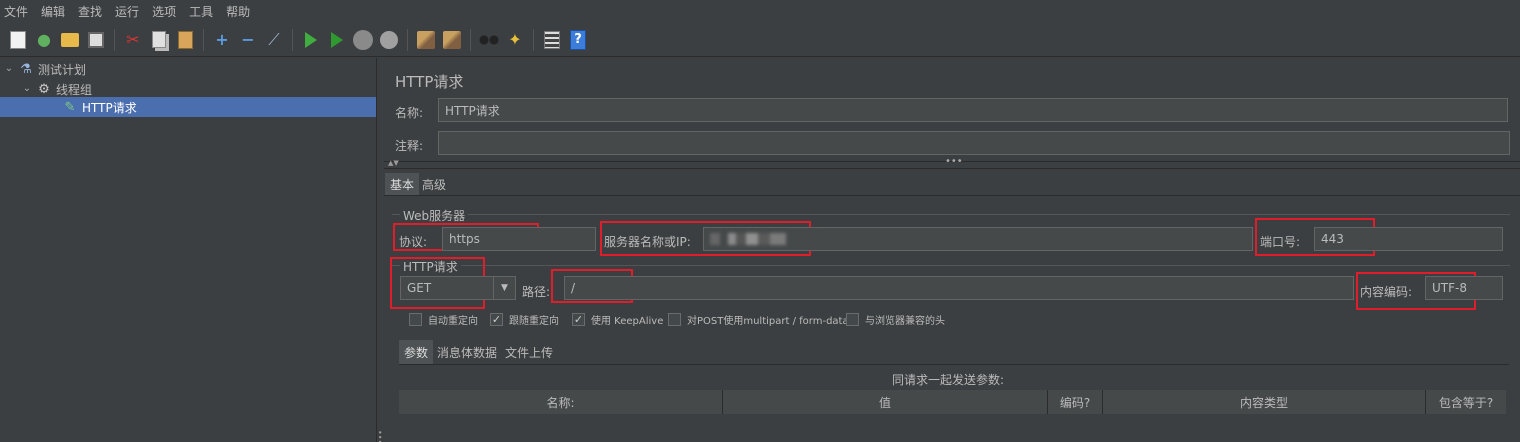  I want to click on tree-item-test-plan: ⌄ ⚗ 测试计划, so click(188, 69).